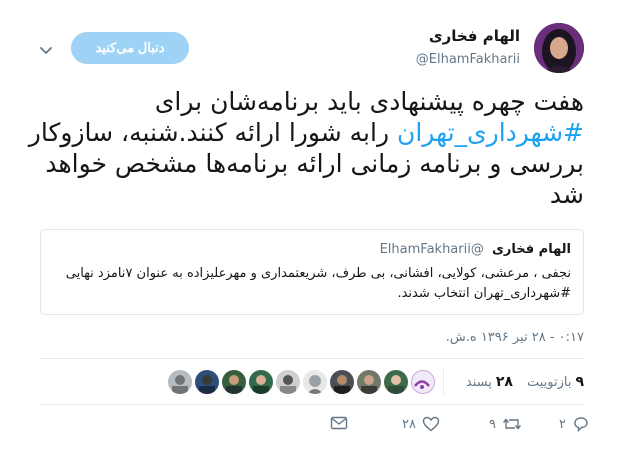 This screenshot has height=465, width=620. Describe the element at coordinates (460, 427) in the screenshot. I see `tweet-actions: ۲ ۹ ۲۸` at that location.